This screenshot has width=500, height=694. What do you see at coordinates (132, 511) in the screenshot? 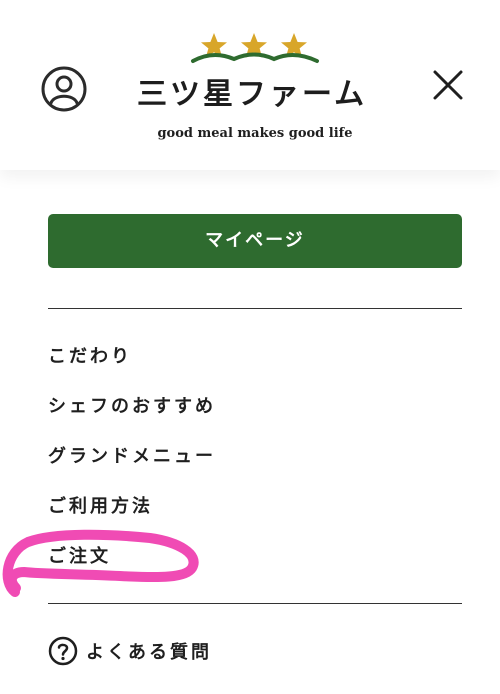
I see `menu-item-how-to-use: ご利用方法` at bounding box center [132, 511].